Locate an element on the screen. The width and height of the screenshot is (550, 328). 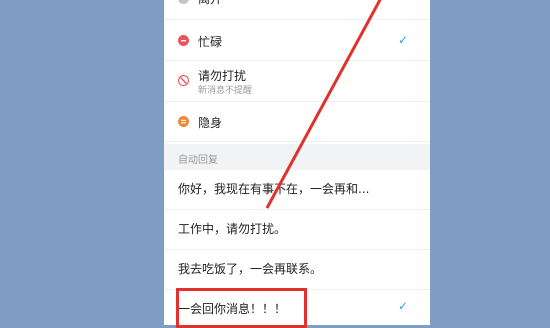
status-item-do-not-disturb: 请勿打扰 新消息不提醒 is located at coordinates (297, 81).